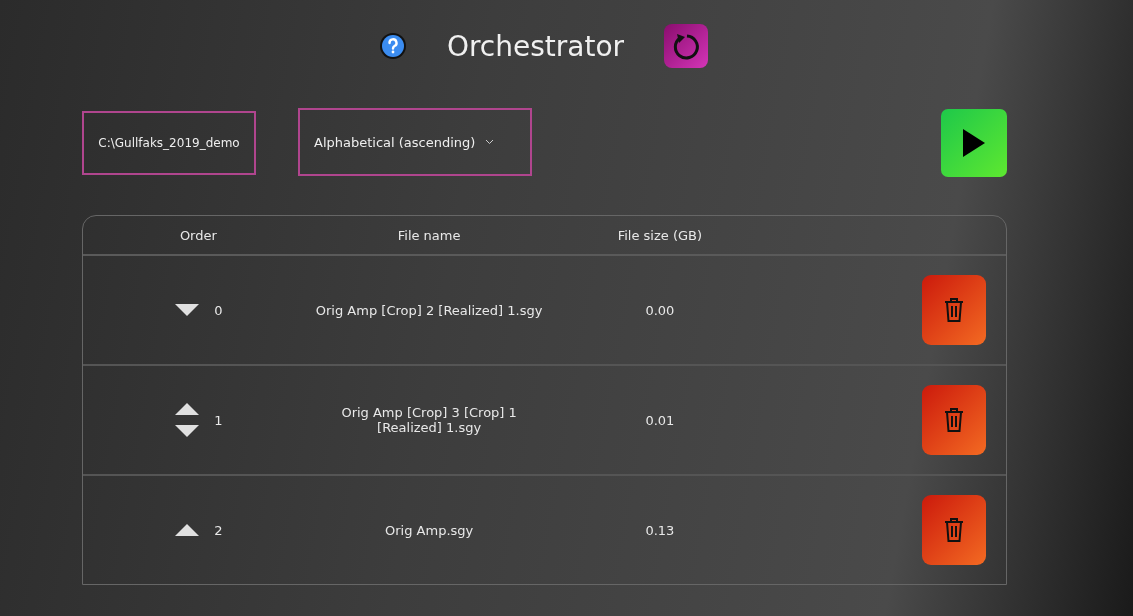  I want to click on file-name-cell-text: Orig Amp [Crop] 3 [Crop] 1 [Realized] 1.sgy, so click(429, 420).